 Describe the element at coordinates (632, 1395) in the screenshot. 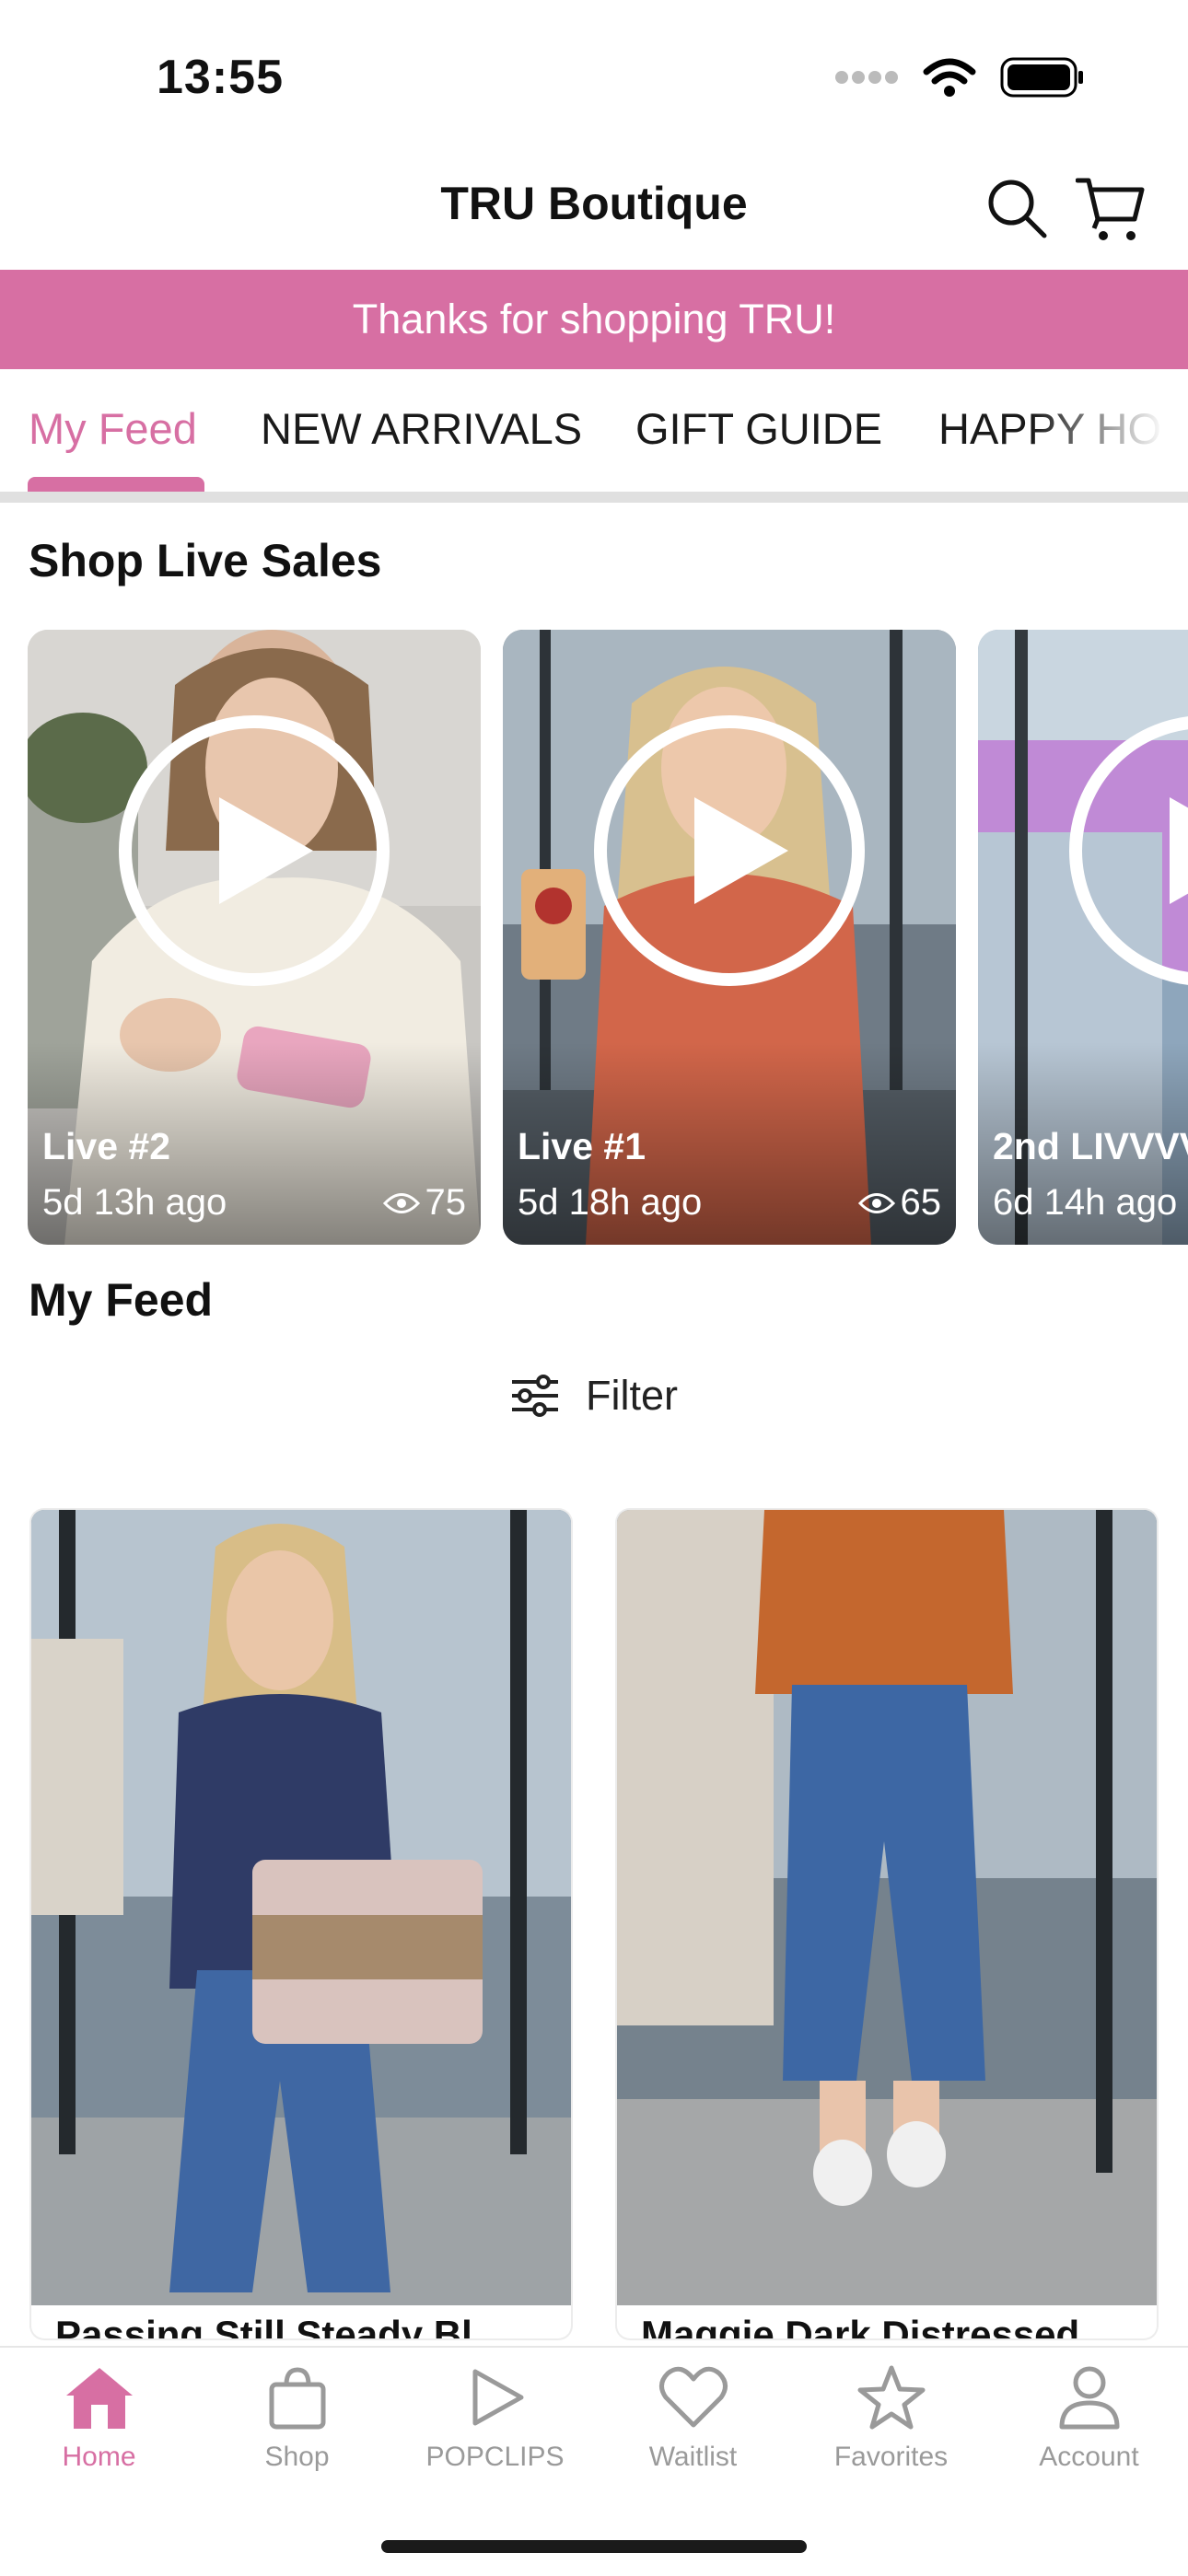

I see `filter-label: Filter` at that location.